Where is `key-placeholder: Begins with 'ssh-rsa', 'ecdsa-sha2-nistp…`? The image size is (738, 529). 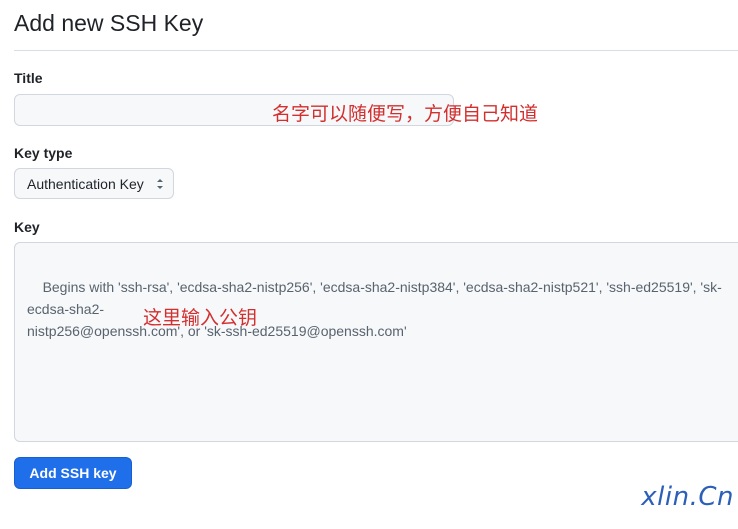 key-placeholder: Begins with 'ssh-rsa', 'ecdsa-sha2-nistp… is located at coordinates (374, 309).